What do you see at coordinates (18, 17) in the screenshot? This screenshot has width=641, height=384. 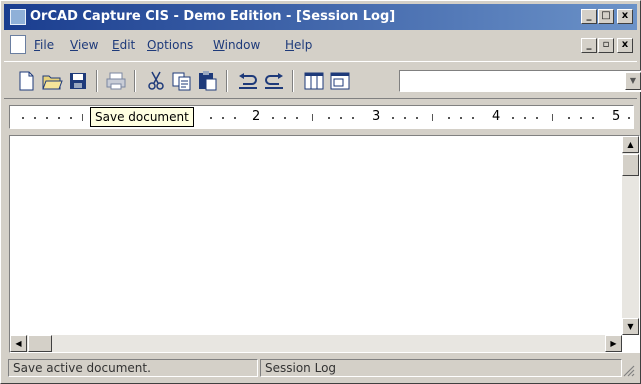 I see `orcad-app-icon` at bounding box center [18, 17].